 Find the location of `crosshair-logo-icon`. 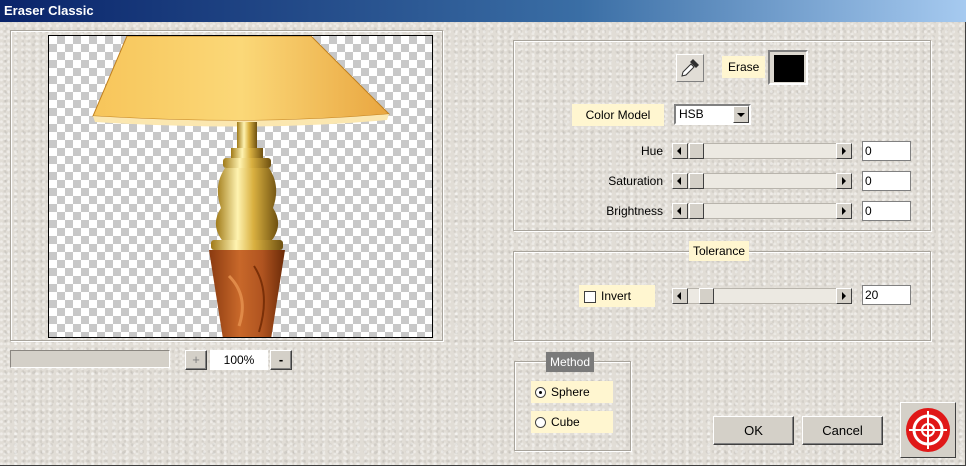

crosshair-logo-icon is located at coordinates (928, 430).